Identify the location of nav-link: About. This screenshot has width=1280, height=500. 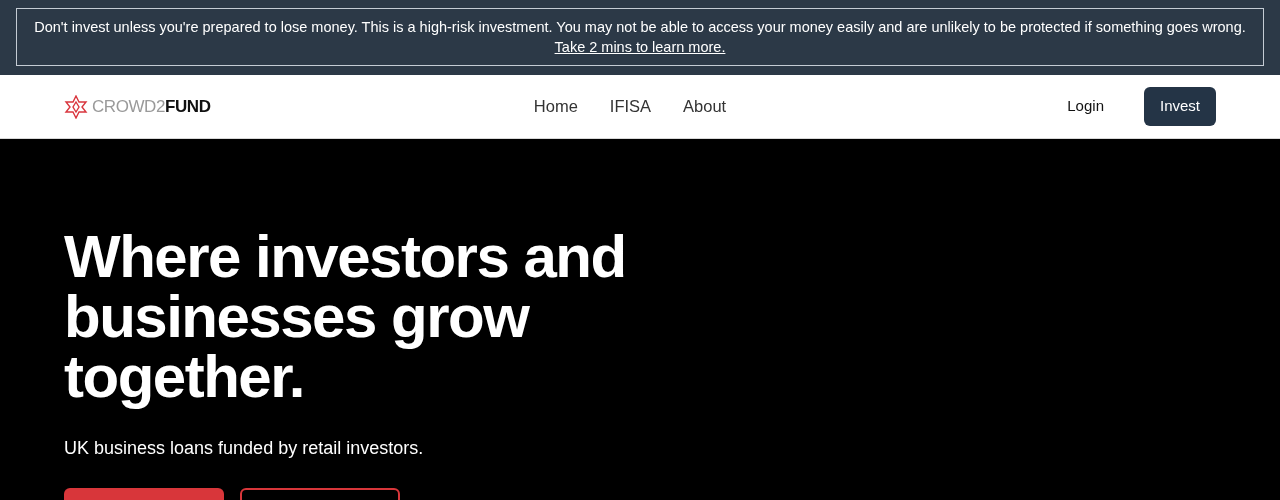
(705, 106).